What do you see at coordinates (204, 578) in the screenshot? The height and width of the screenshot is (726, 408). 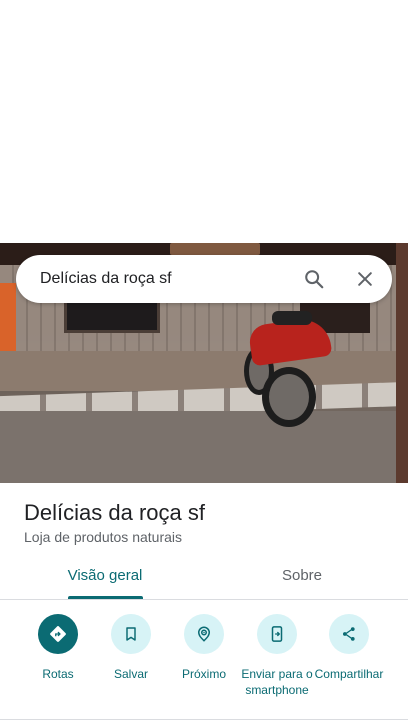 I see `tab-bar: Visão geral Sobre` at bounding box center [204, 578].